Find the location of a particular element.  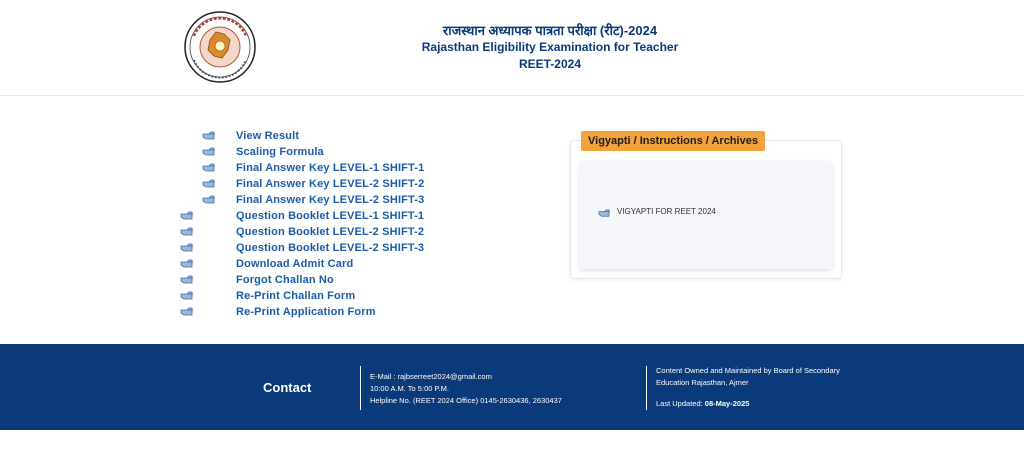

owner-line-2: Education Rajasthan, Ajmer is located at coordinates (702, 382).